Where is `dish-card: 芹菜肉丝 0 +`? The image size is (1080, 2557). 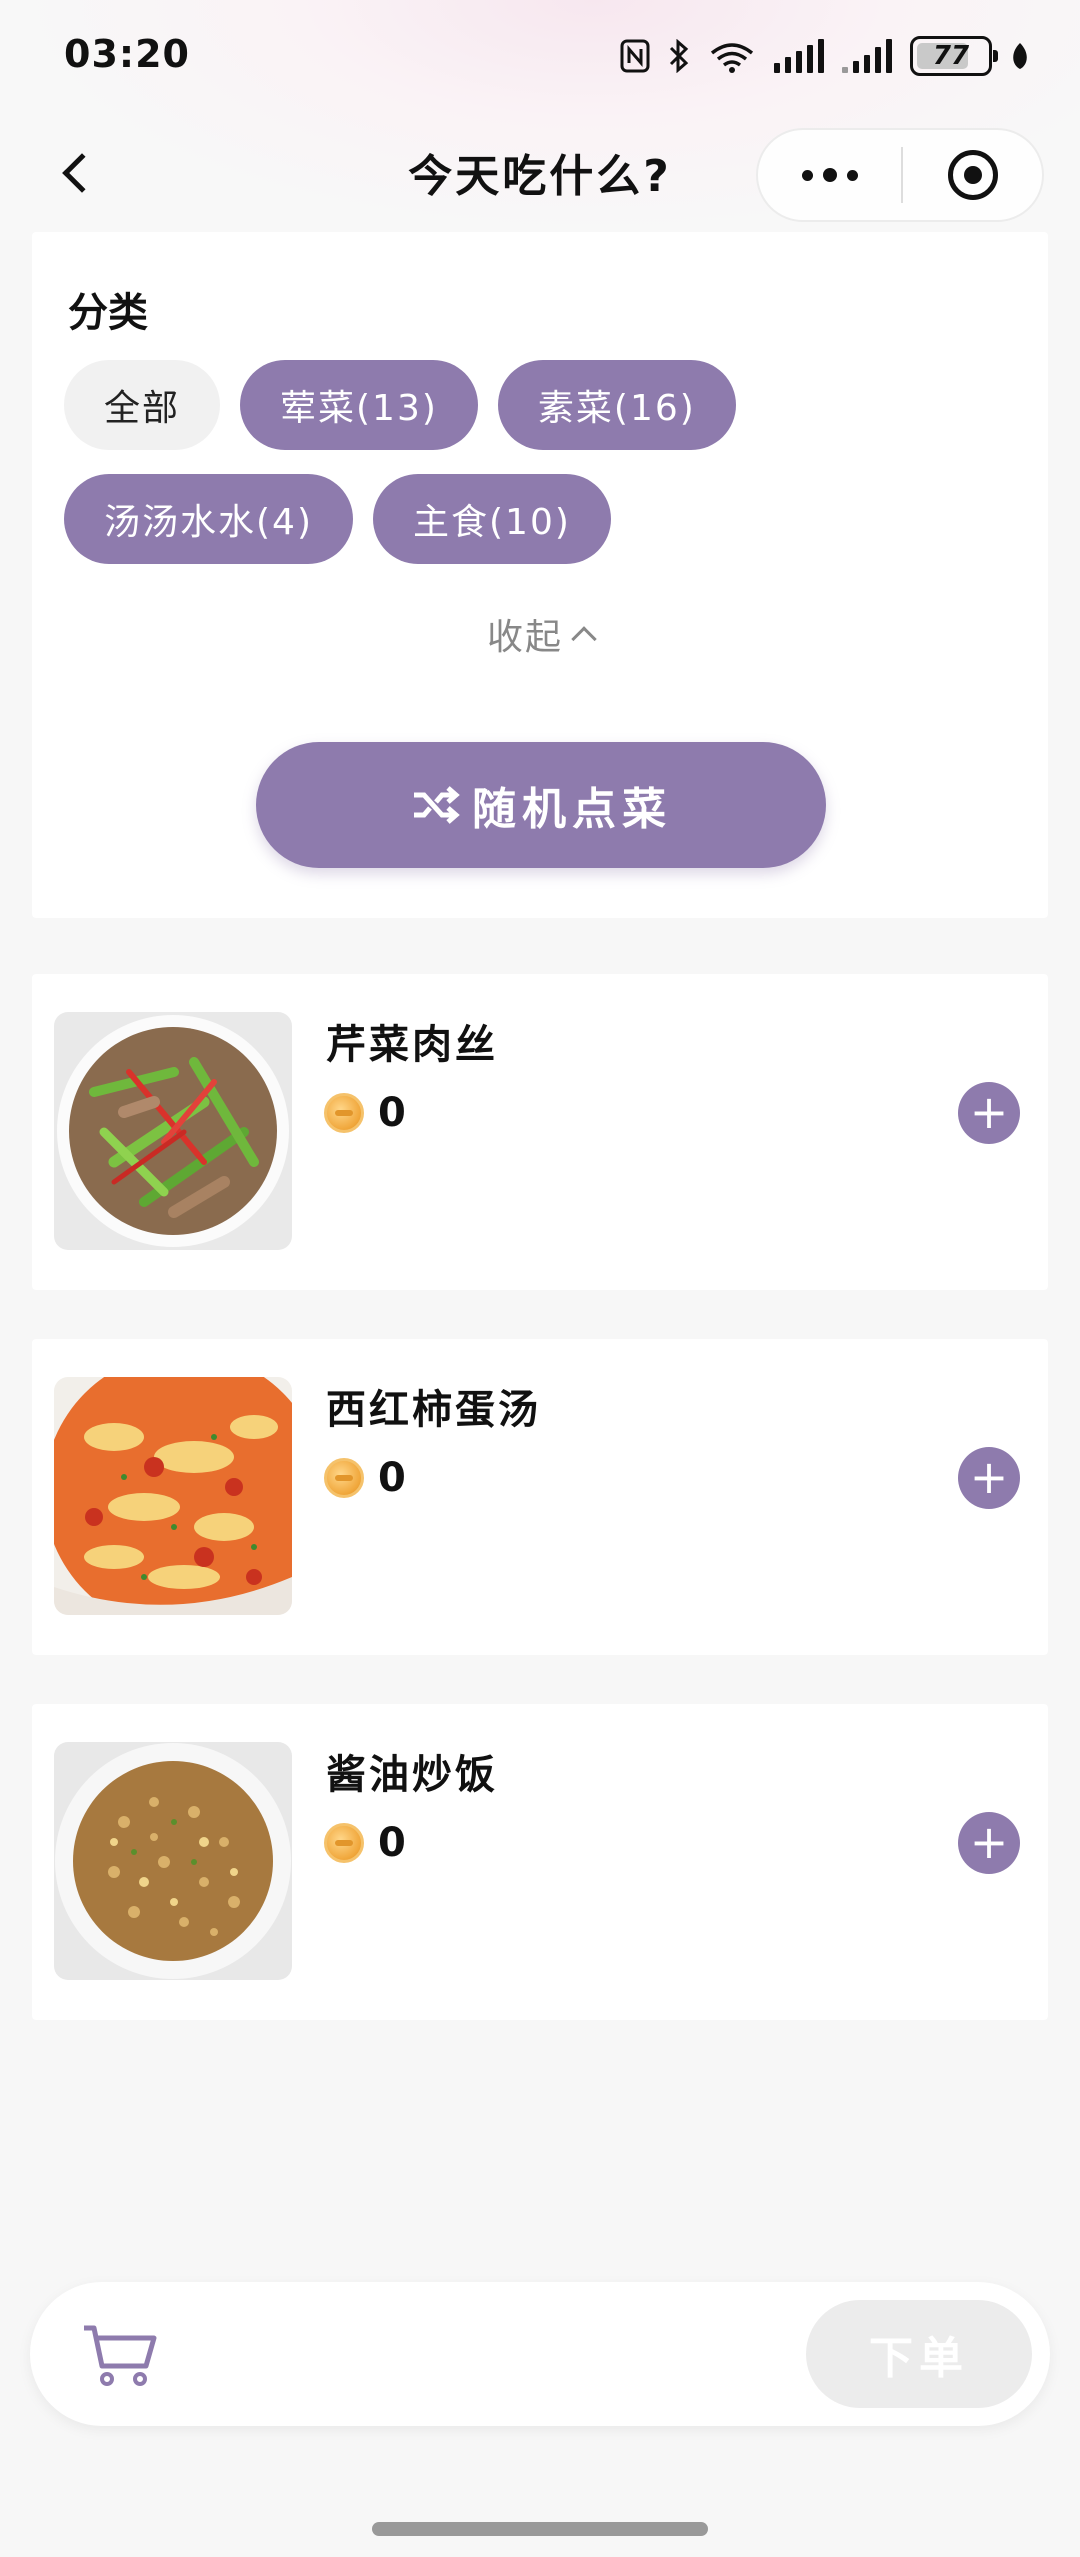 dish-card: 芹菜肉丝 0 + is located at coordinates (540, 1132).